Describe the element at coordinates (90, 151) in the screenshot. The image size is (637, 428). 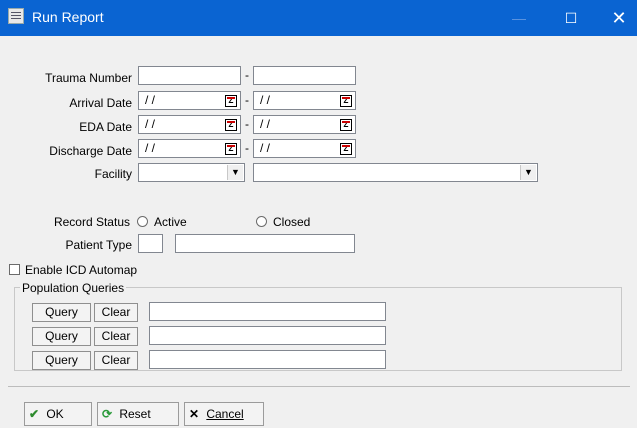
I see `discharge-date-label: Discharge Date` at that location.